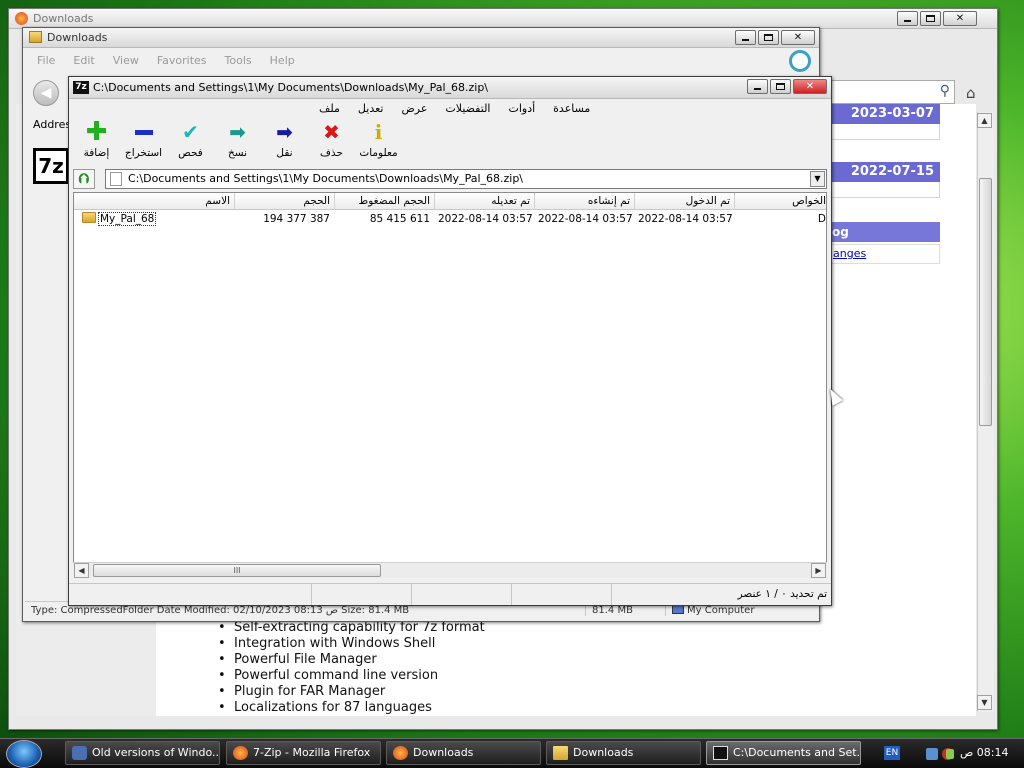 The width and height of the screenshot is (1024, 768). What do you see at coordinates (443, 752) in the screenshot?
I see `taskbar-item-label: Downloads` at bounding box center [443, 752].